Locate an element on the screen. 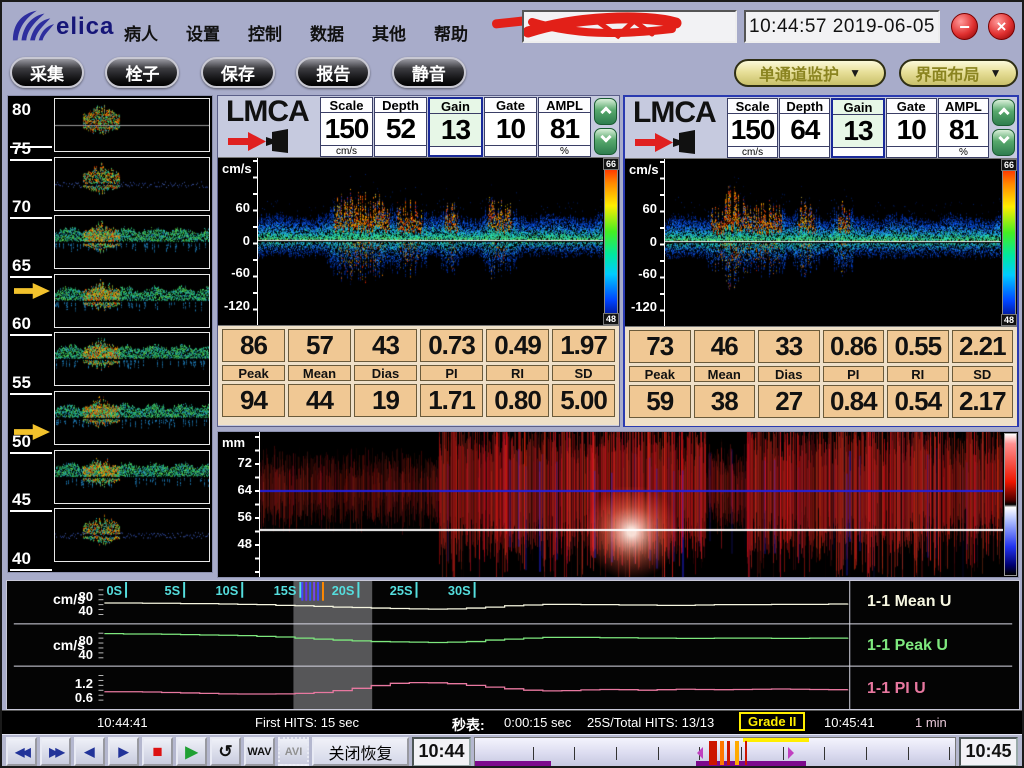 The image size is (1024, 768). table-cell: 94 is located at coordinates (253, 400).